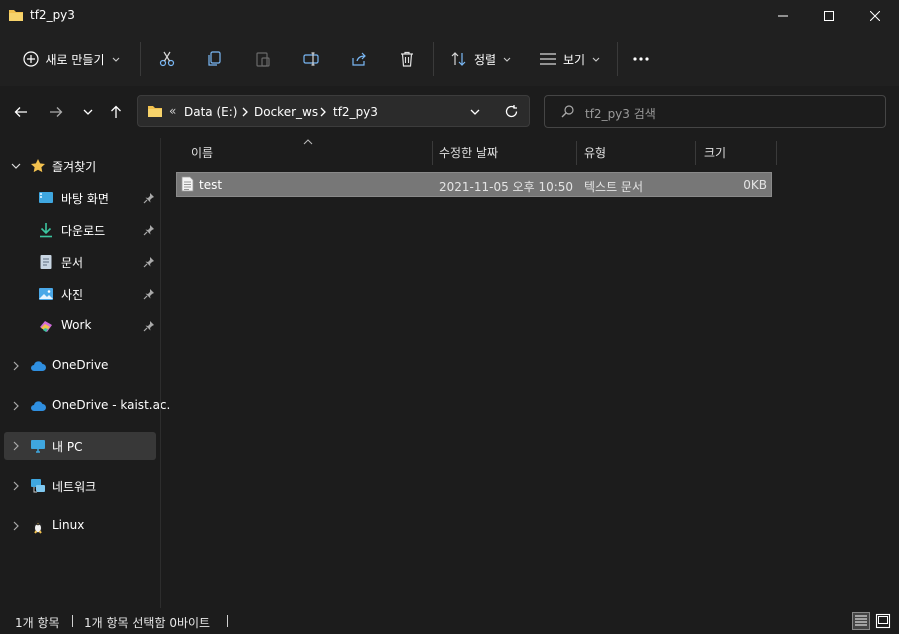 The width and height of the screenshot is (899, 634). I want to click on more-icon, so click(641, 59).